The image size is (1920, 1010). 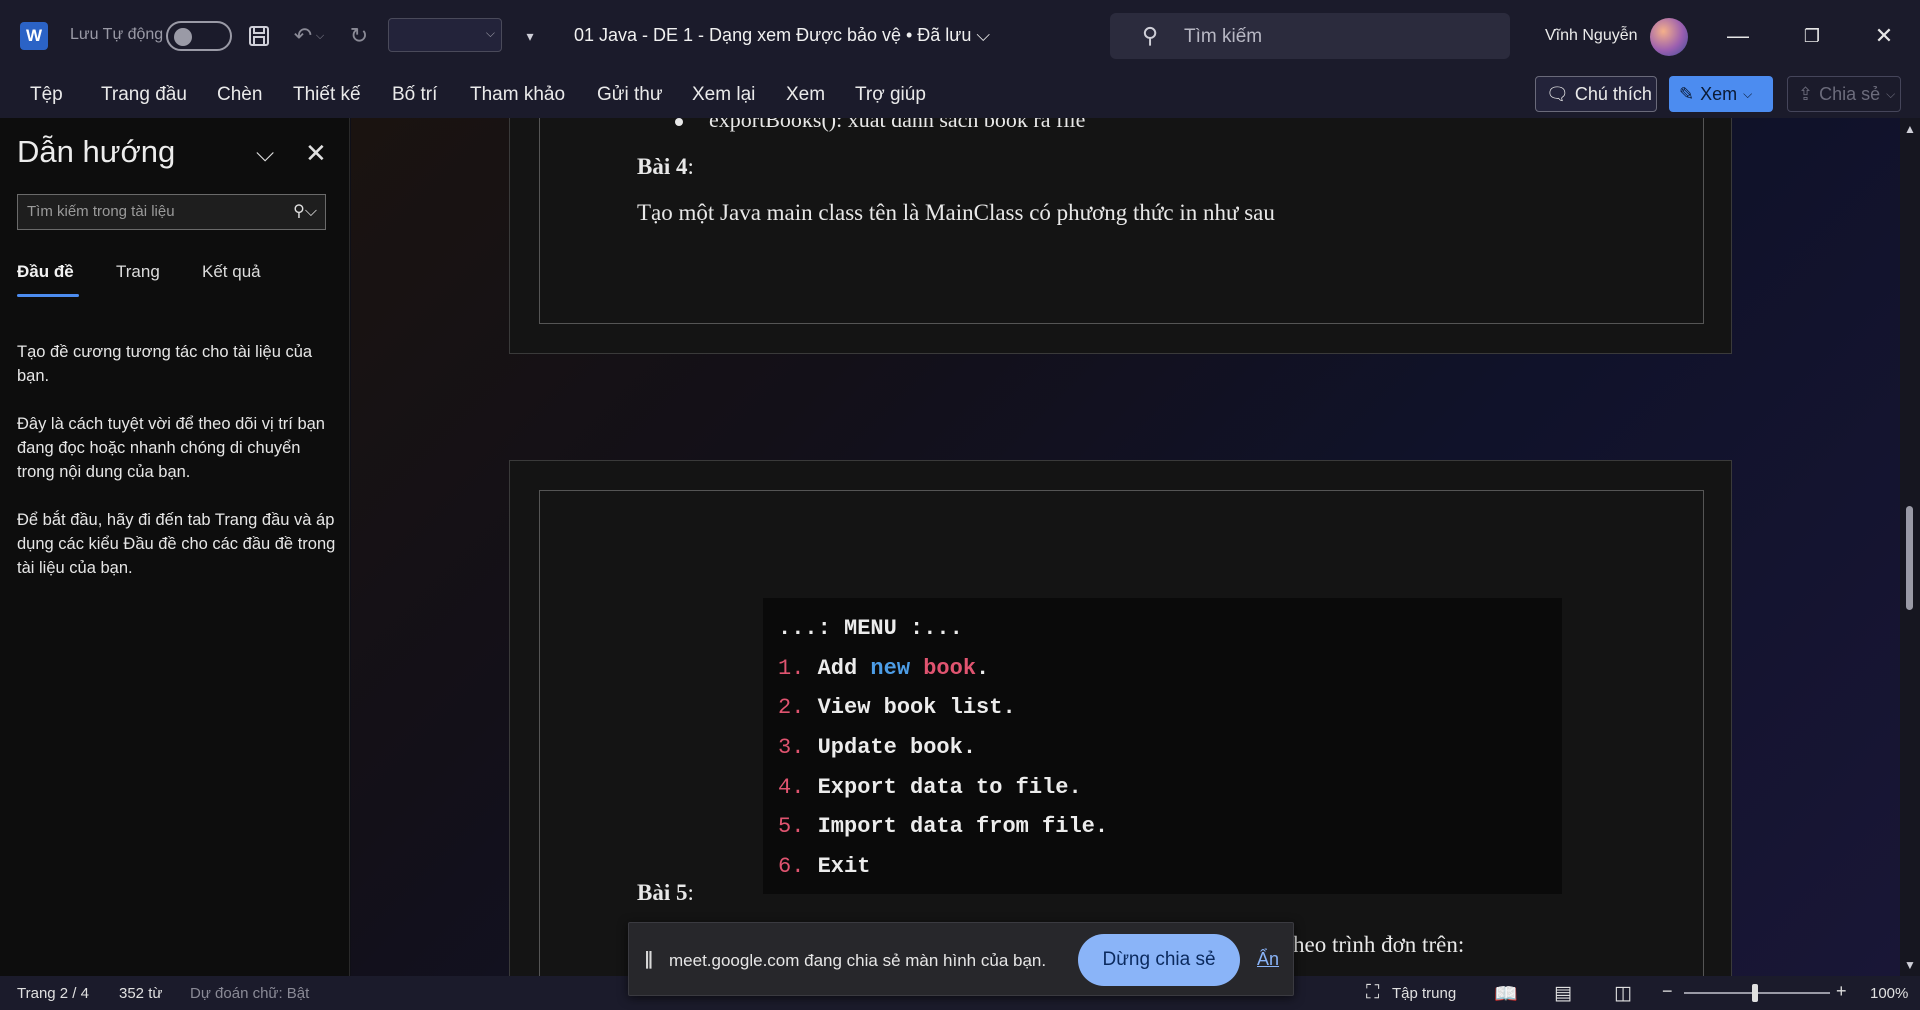 What do you see at coordinates (890, 95) in the screenshot?
I see `tab-help: Trợ giúp` at bounding box center [890, 95].